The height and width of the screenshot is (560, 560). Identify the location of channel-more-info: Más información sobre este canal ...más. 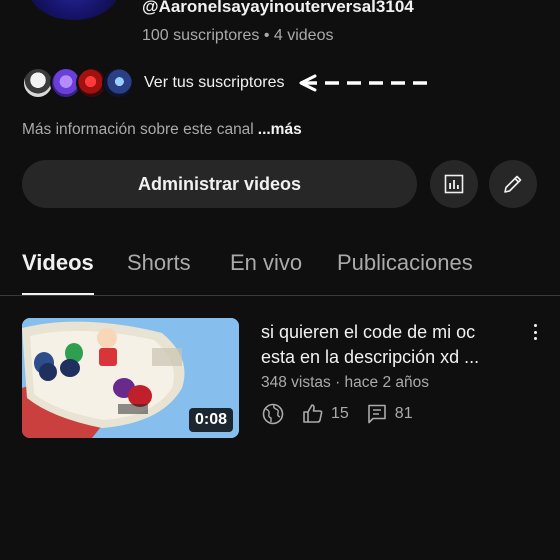
(162, 130).